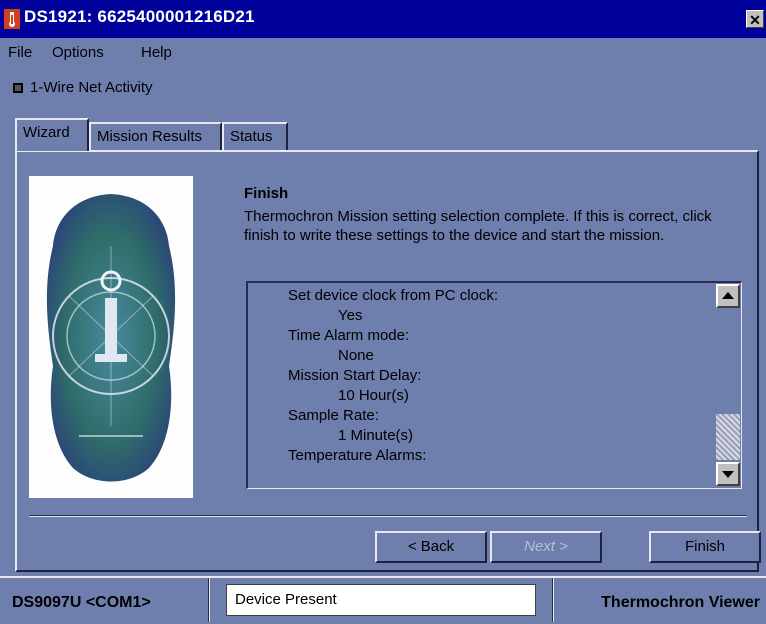 The image size is (766, 624). I want to click on window-title: DS1921: 6625400001216D21, so click(139, 16).